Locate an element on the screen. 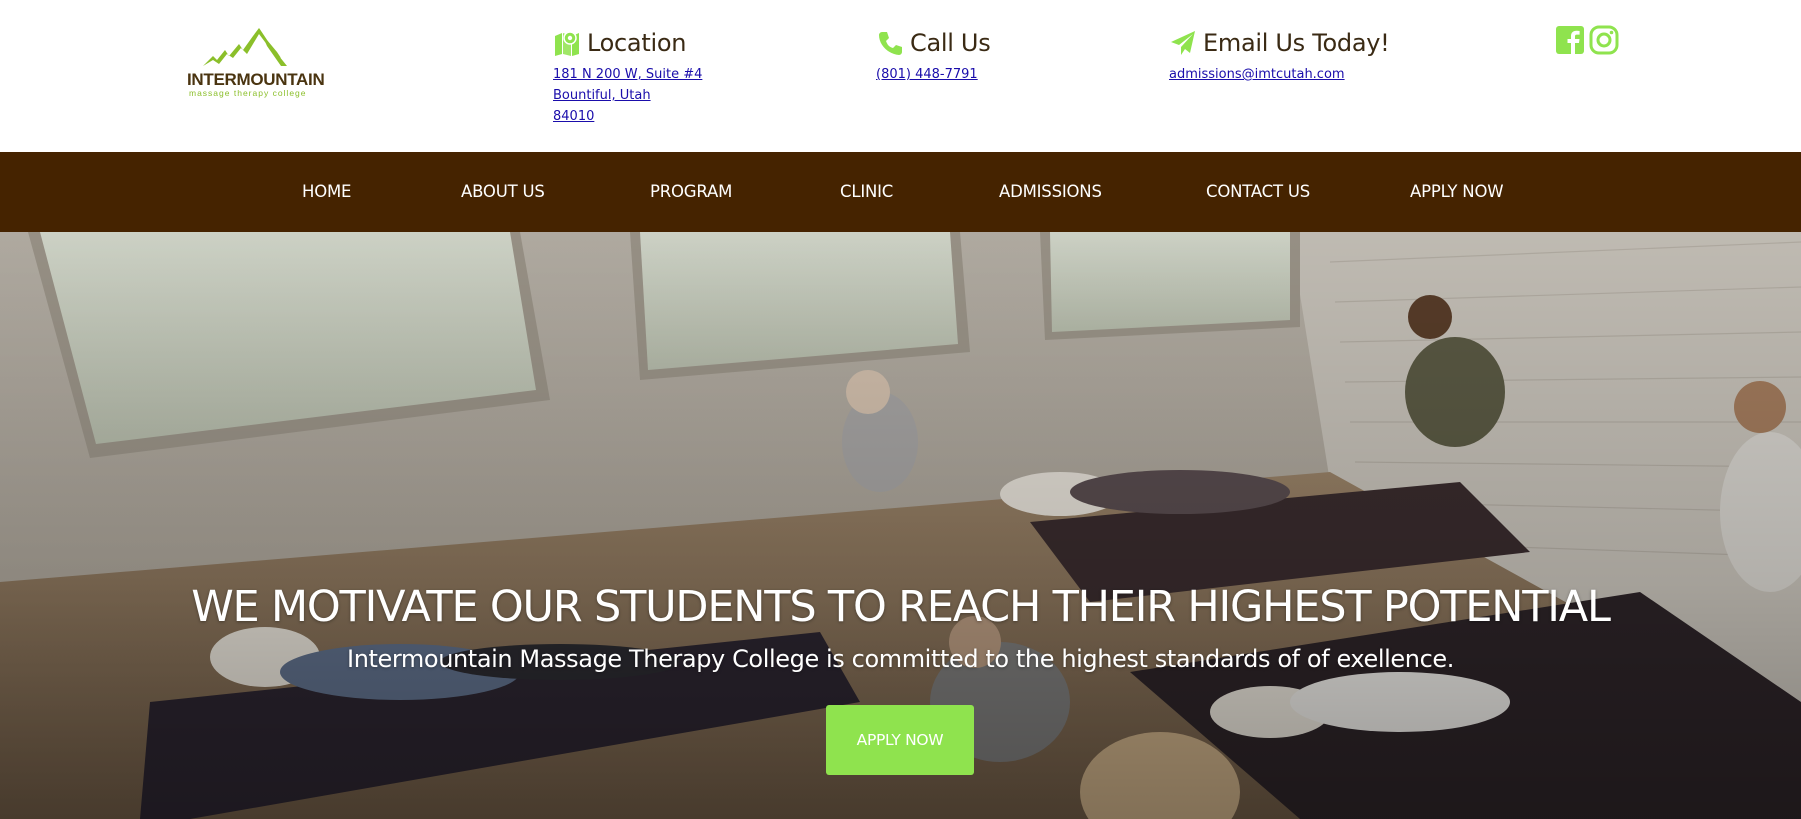 The width and height of the screenshot is (1801, 819). email-block: Email Us Today! admissions@imtcutah.com is located at coordinates (1279, 55).